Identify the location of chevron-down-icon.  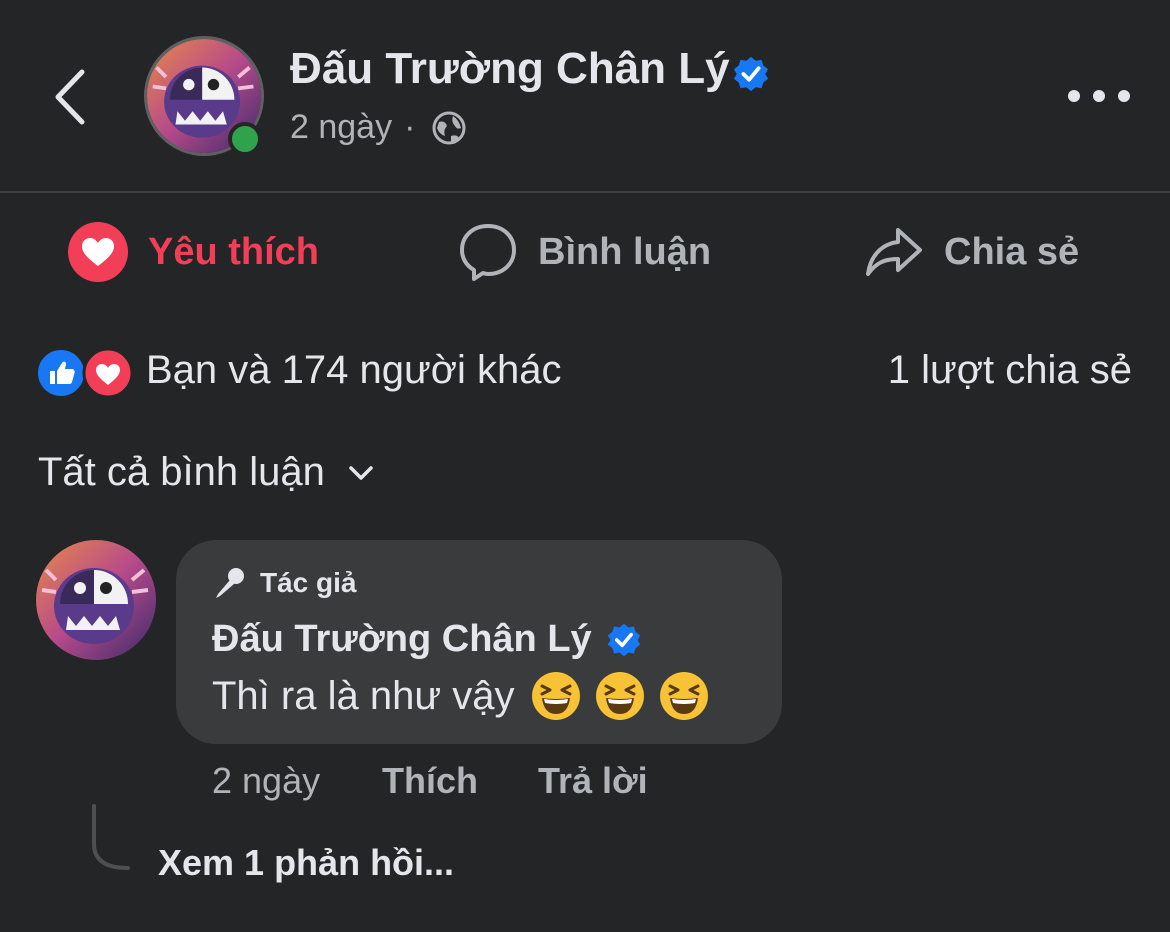
(361, 472).